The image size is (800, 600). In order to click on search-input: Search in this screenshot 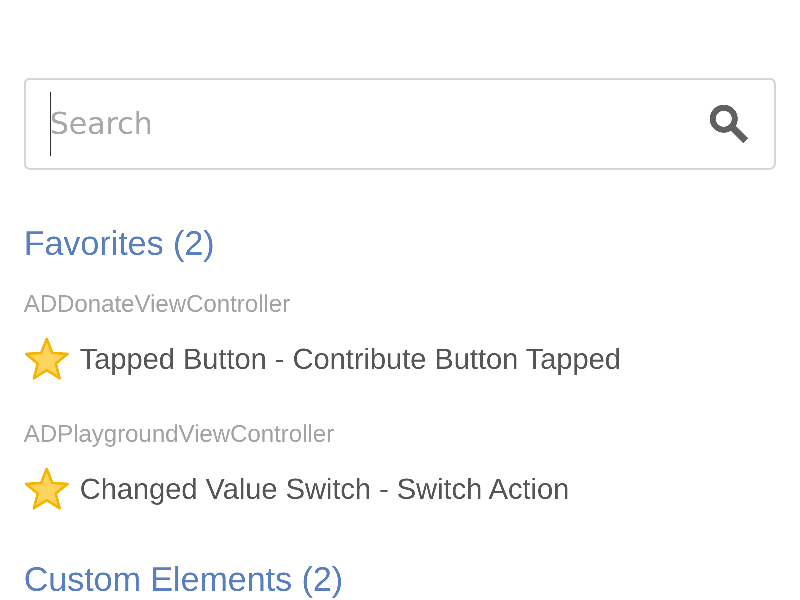, I will do `click(379, 124)`.